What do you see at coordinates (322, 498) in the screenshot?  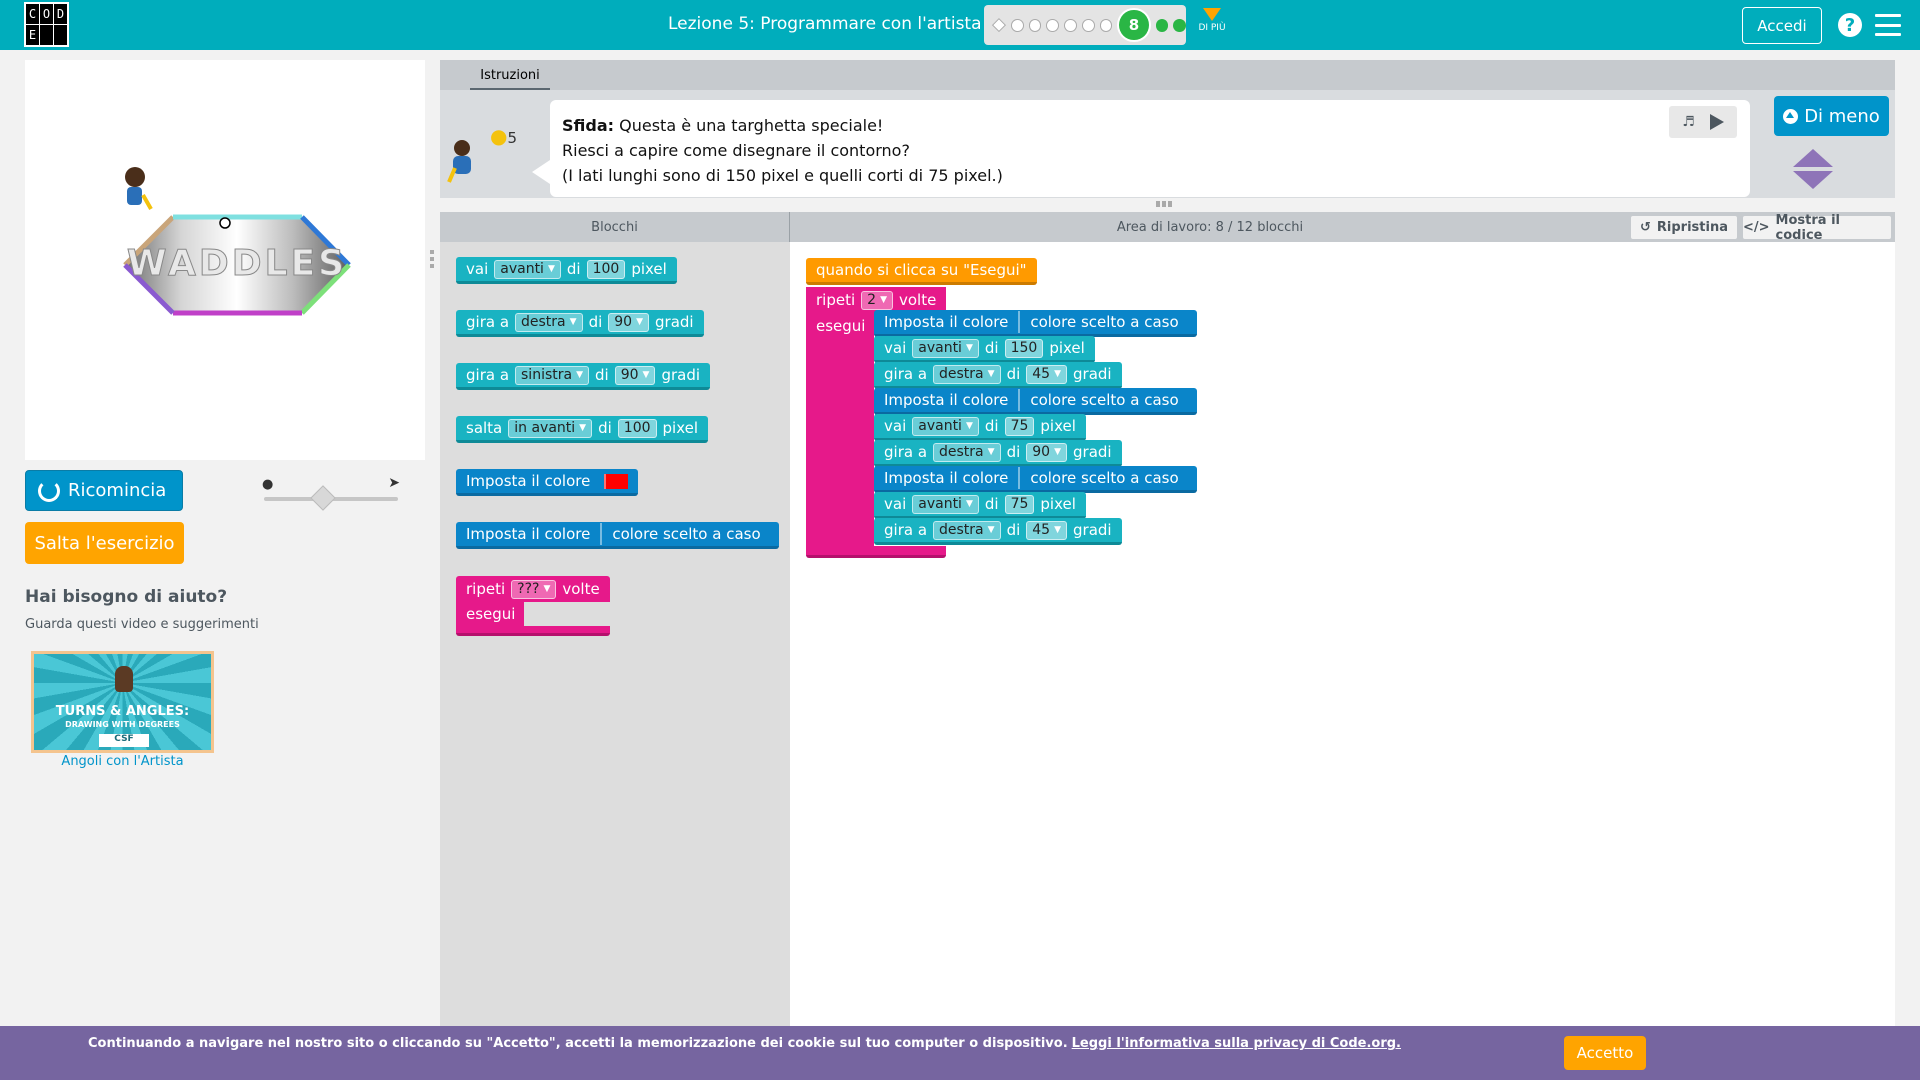 I see `speed-slider-thumb` at bounding box center [322, 498].